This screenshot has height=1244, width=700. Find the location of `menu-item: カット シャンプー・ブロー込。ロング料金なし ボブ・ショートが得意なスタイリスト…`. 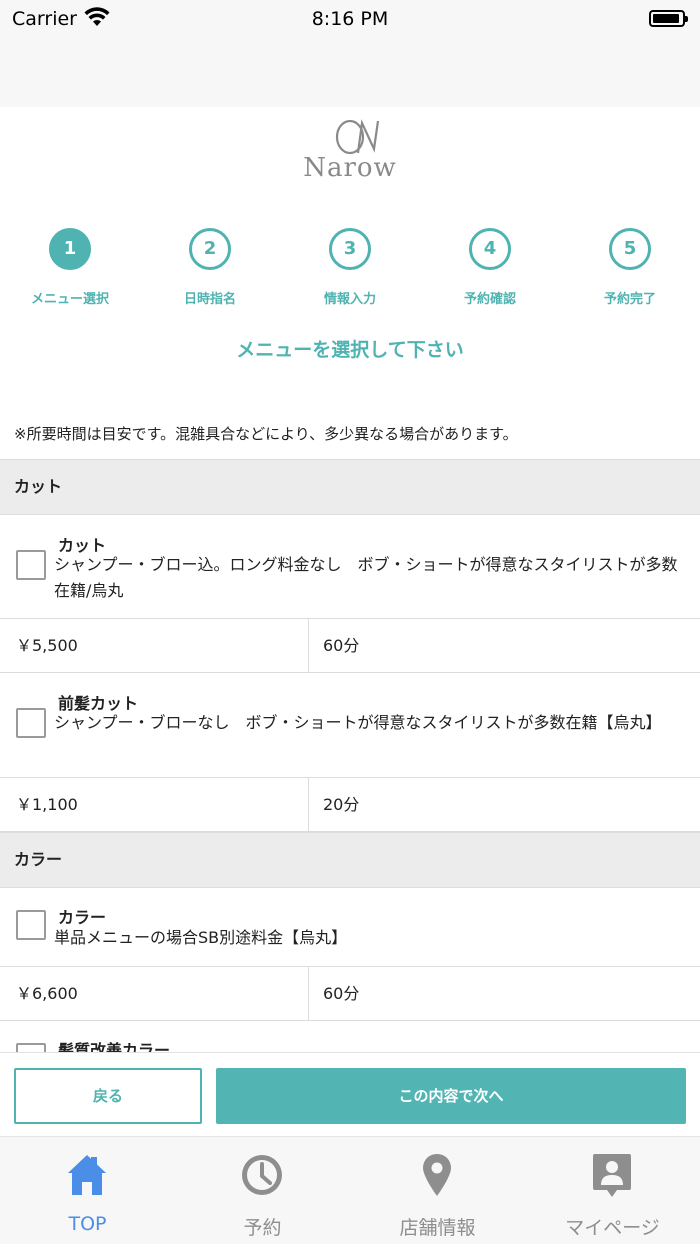

menu-item: カット シャンプー・ブロー込。ロング料金なし ボブ・ショートが得意なスタイリスト… is located at coordinates (350, 567).